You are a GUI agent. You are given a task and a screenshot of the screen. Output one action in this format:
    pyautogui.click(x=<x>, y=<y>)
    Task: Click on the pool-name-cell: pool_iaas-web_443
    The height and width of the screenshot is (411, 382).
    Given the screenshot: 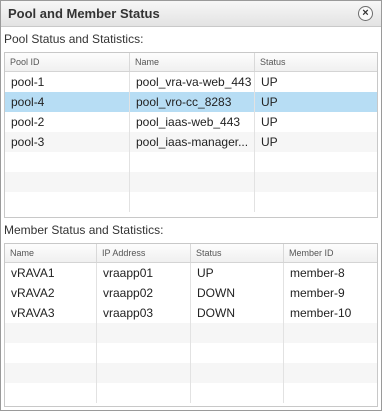 What is the action you would take?
    pyautogui.click(x=192, y=122)
    